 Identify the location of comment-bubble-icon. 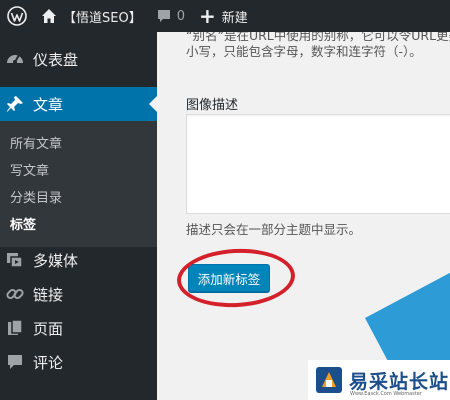
(163, 16).